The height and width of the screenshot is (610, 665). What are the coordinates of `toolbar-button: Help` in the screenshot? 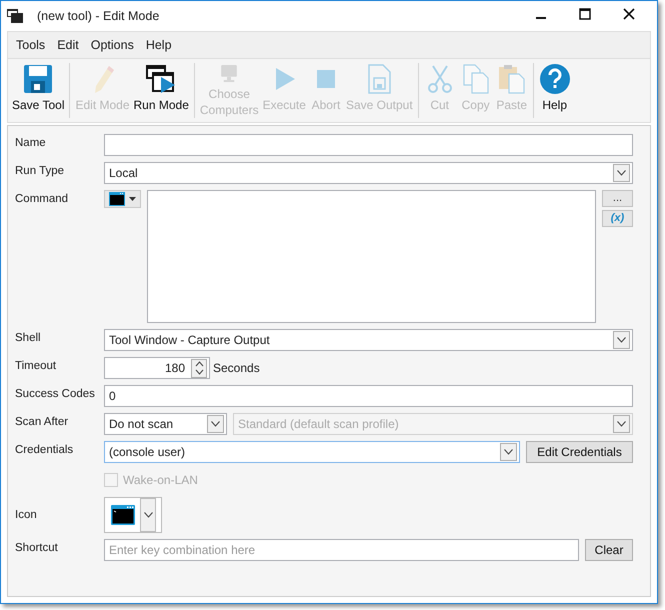 It's located at (554, 90).